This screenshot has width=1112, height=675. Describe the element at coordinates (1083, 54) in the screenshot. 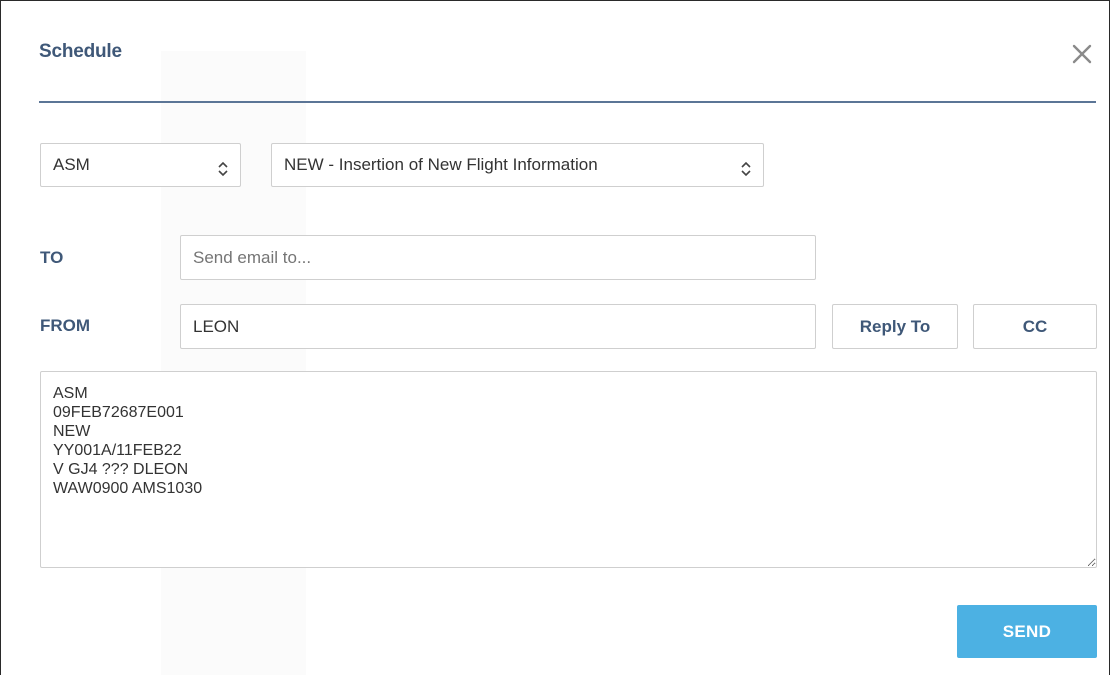

I see `close-icon` at that location.